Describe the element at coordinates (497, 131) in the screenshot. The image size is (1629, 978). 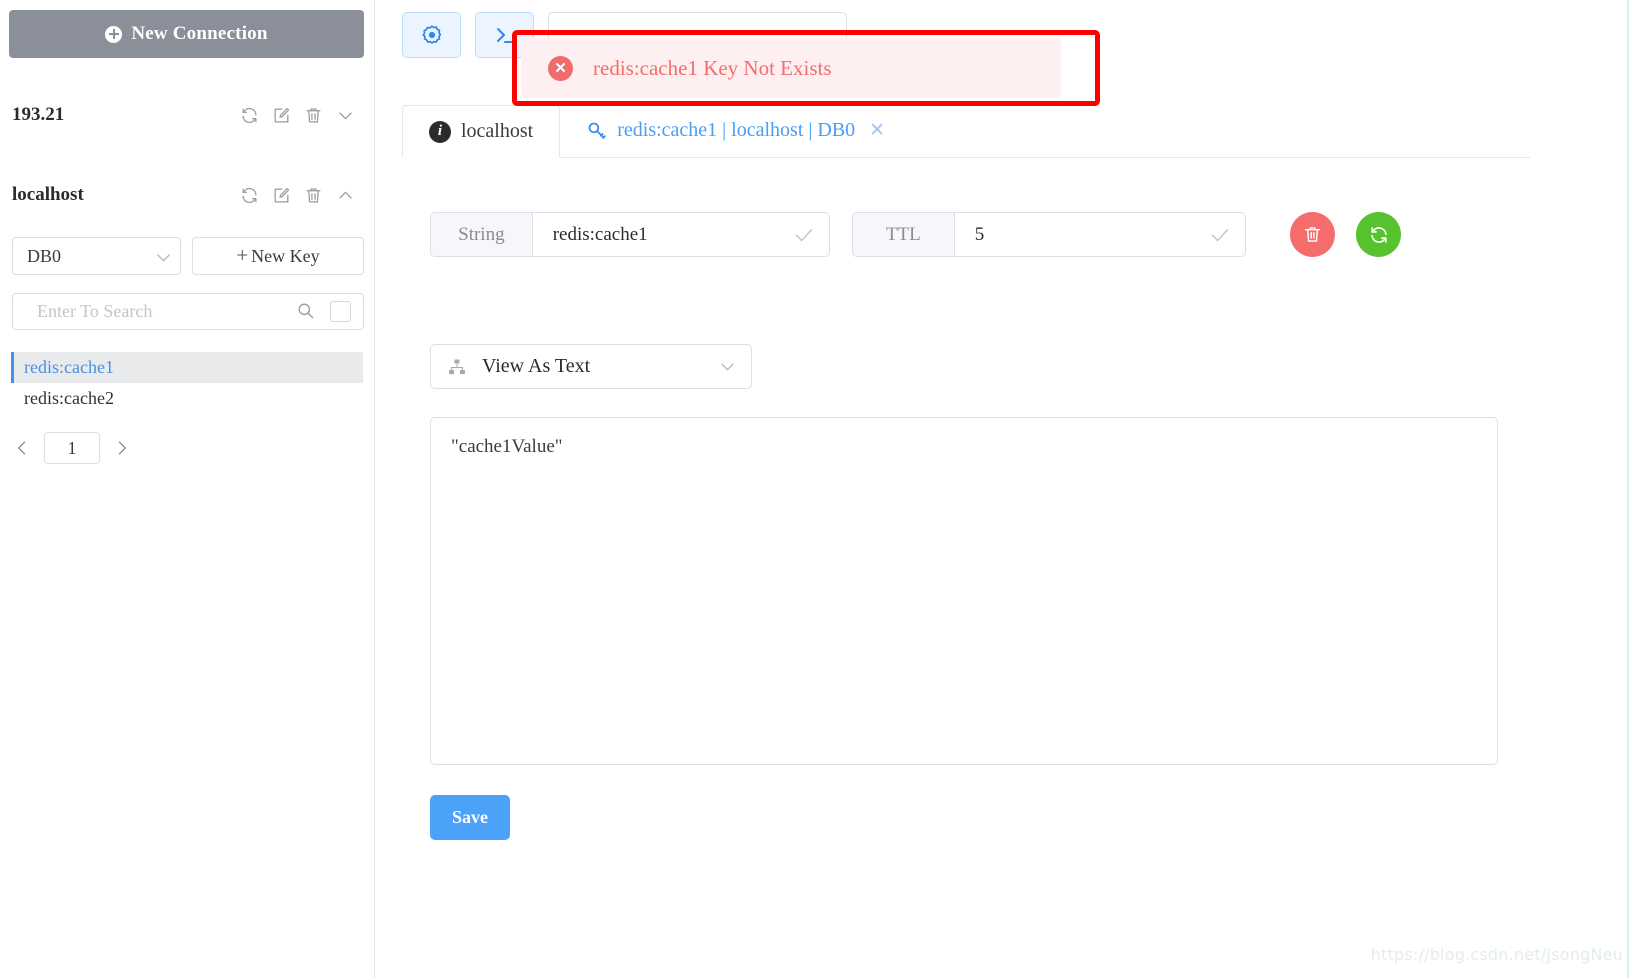
I see `tab-label: localhost` at that location.